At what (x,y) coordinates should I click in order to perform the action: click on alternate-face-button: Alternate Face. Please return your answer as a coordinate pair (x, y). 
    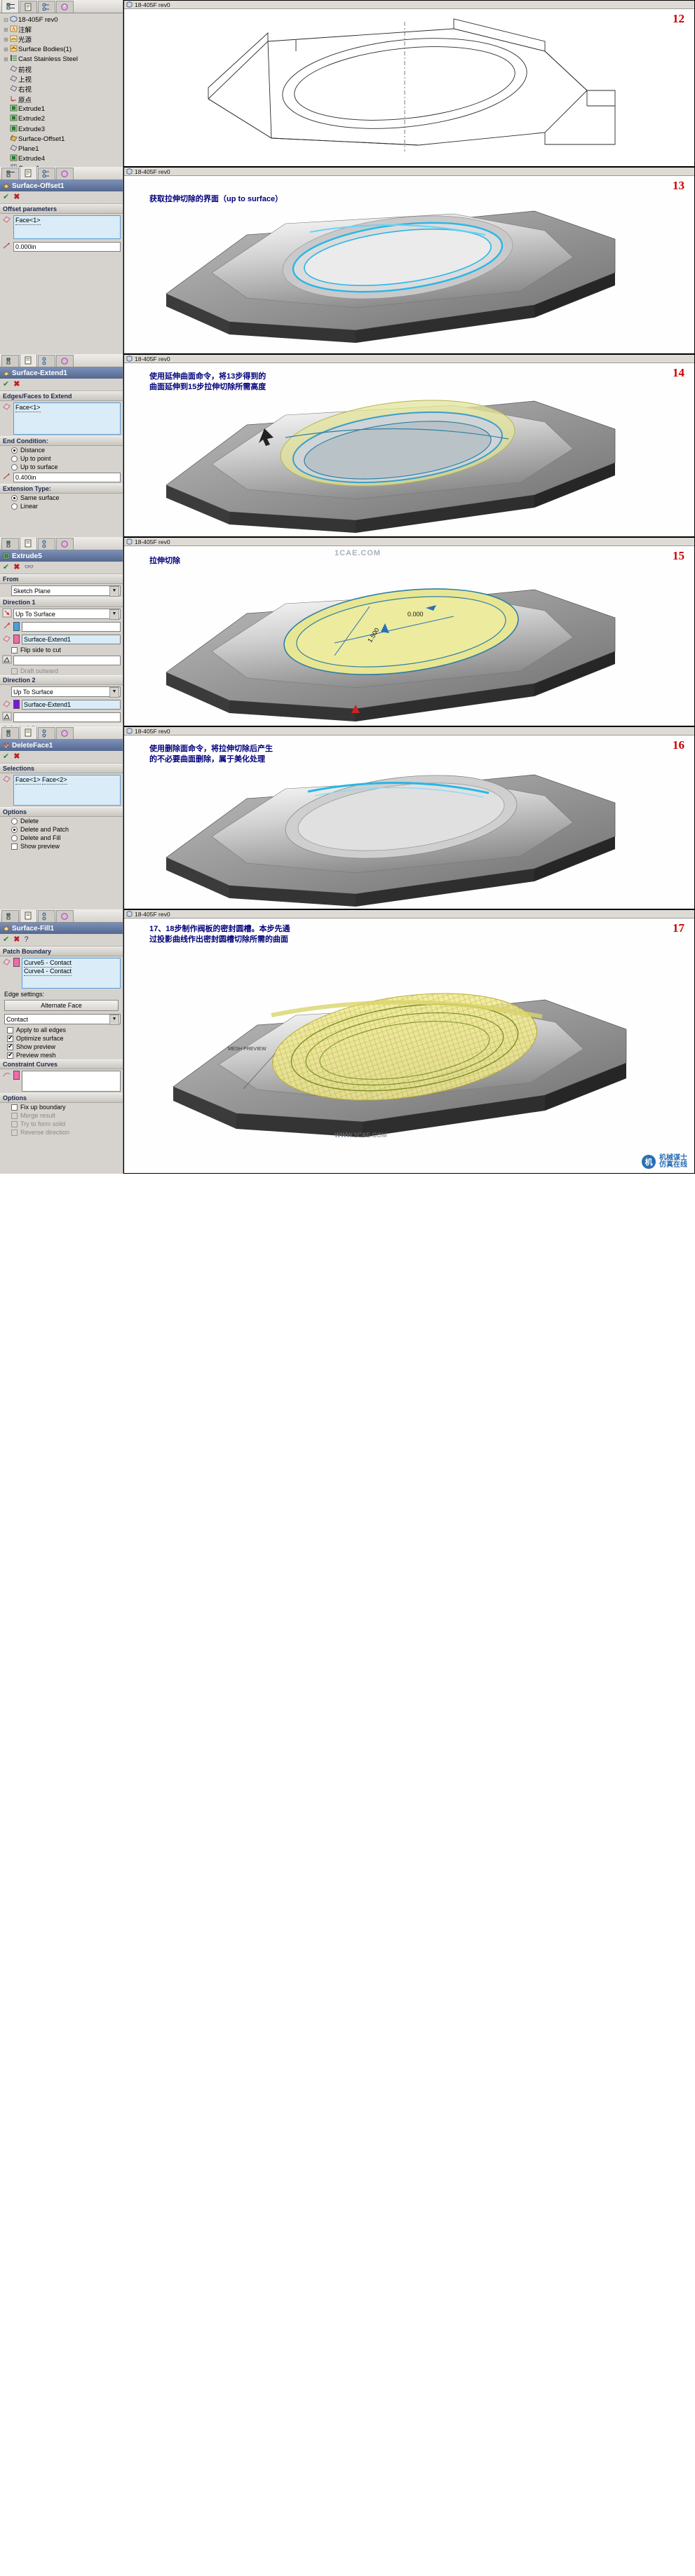
    Looking at the image, I should click on (61, 1006).